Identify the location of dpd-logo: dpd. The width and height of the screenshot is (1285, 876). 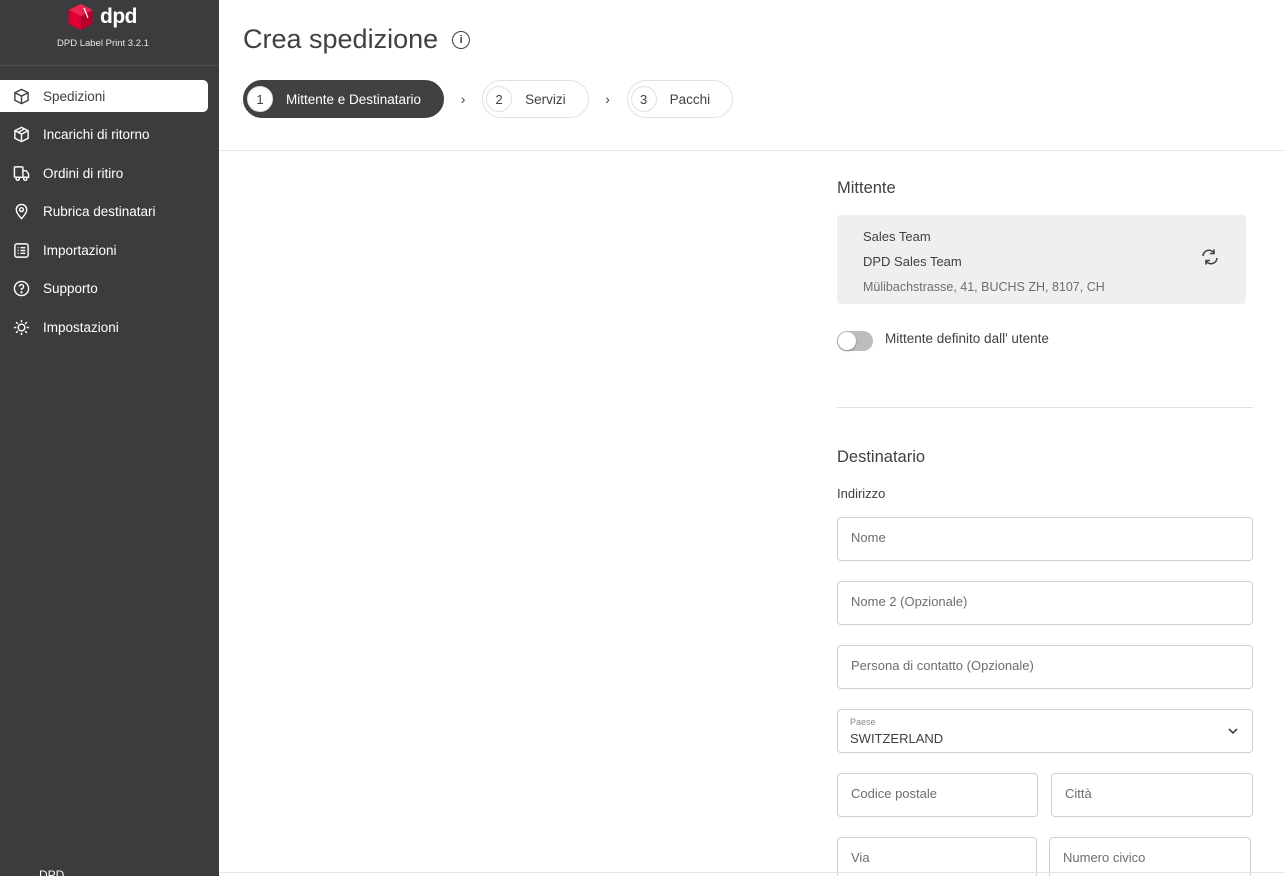
(102, 17).